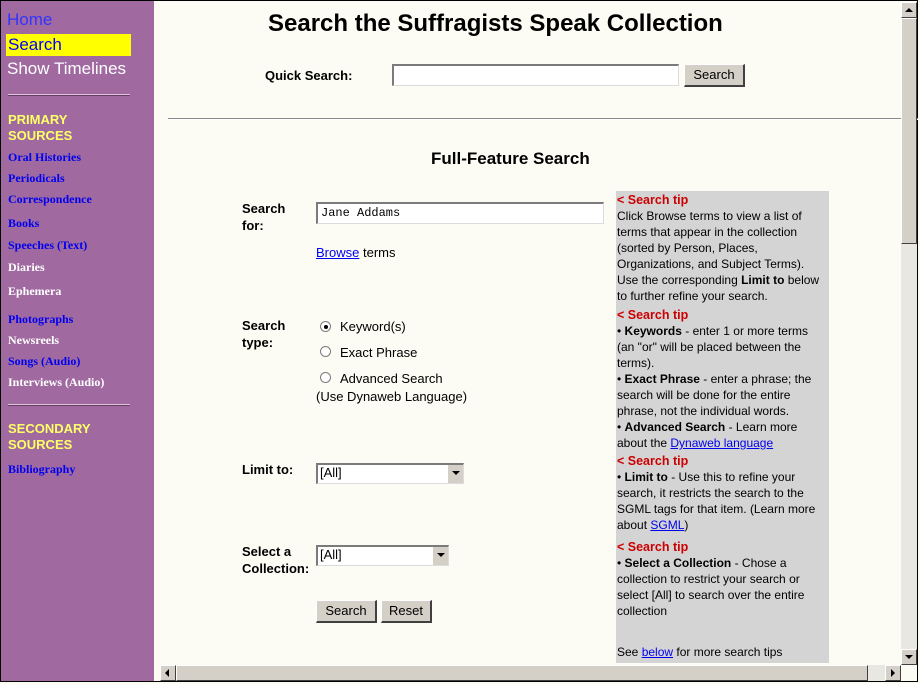 This screenshot has height=684, width=920. Describe the element at coordinates (26, 267) in the screenshot. I see `sidebar-link-diaries: Diaries` at that location.